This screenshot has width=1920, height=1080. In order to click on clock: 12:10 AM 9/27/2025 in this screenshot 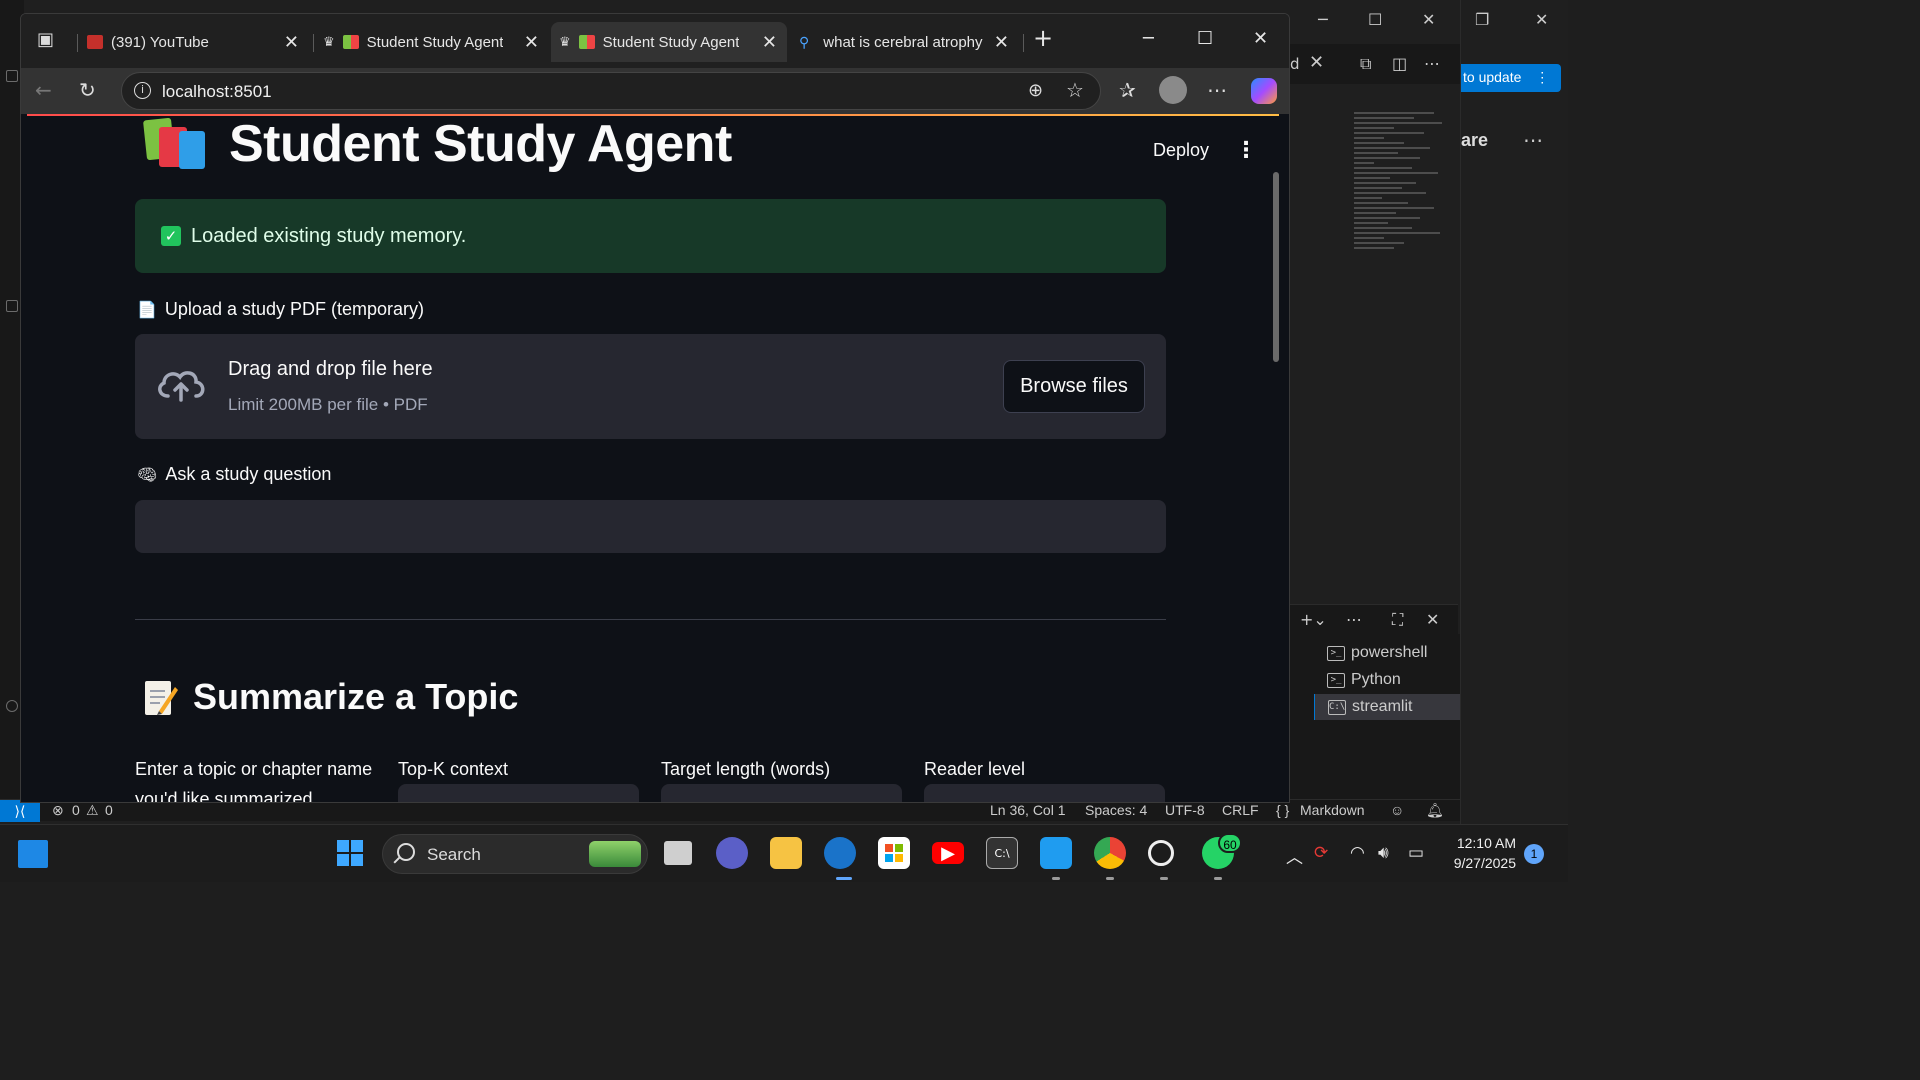, I will do `click(1481, 853)`.